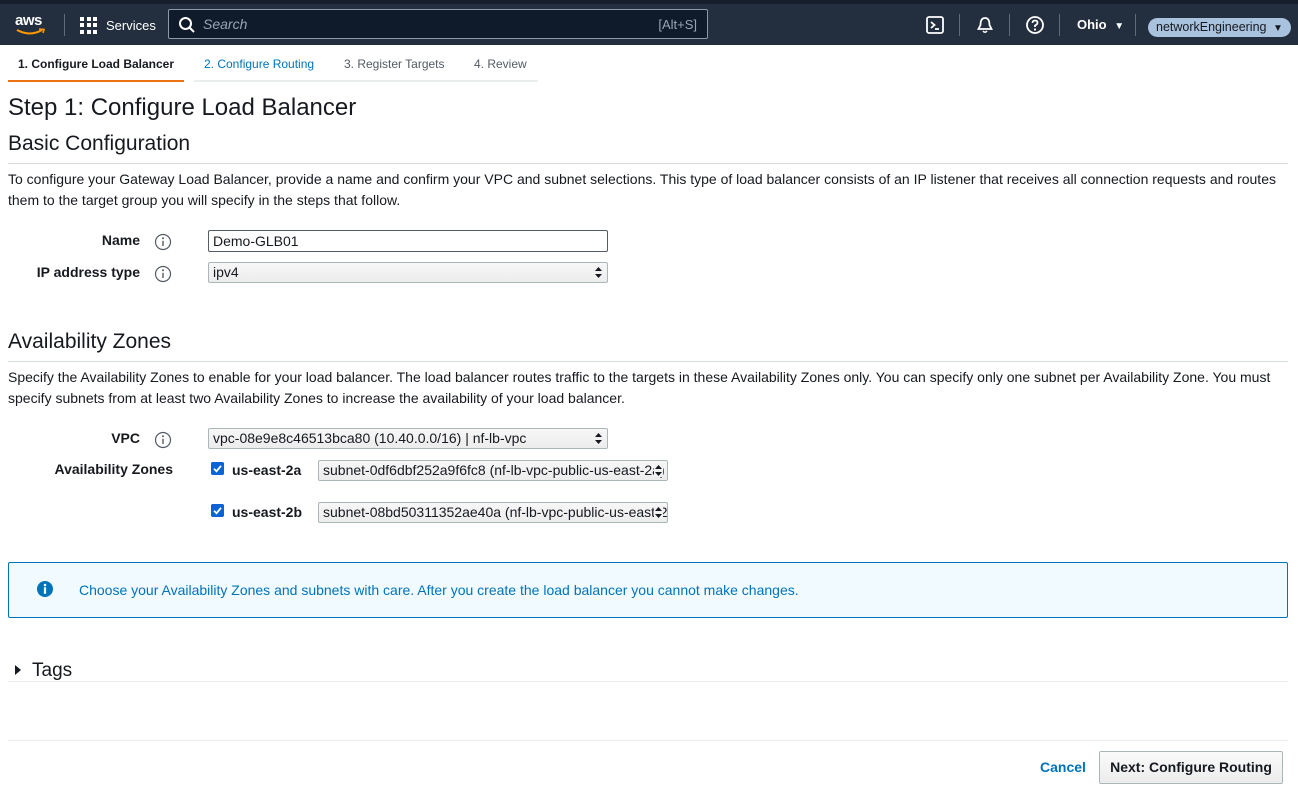 This screenshot has height=793, width=1298. What do you see at coordinates (52, 670) in the screenshot?
I see `tags-label: Tags` at bounding box center [52, 670].